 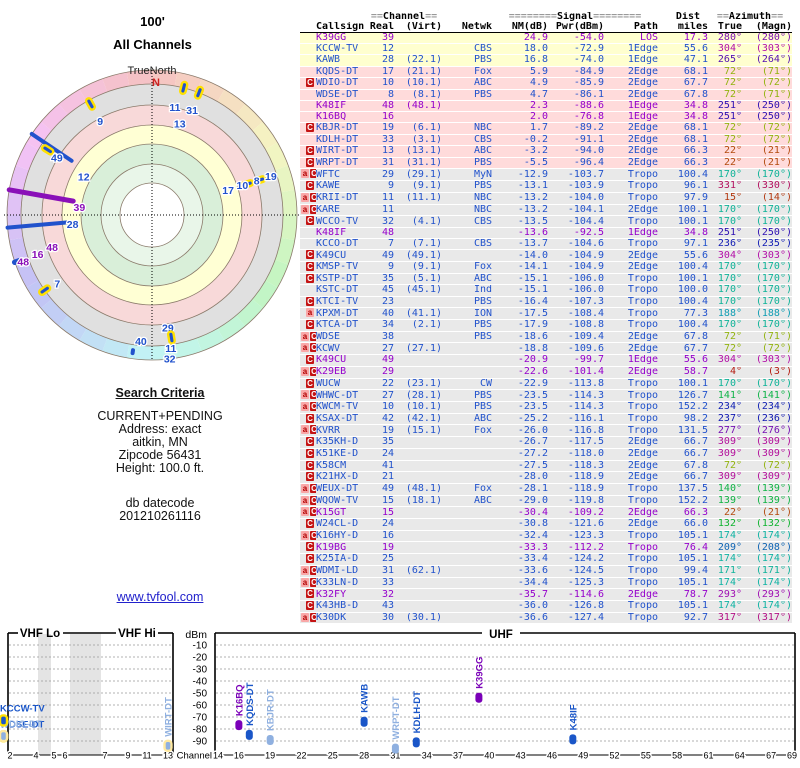 What do you see at coordinates (341, 606) in the screenshot?
I see `callsign-cell: K43HB-D` at bounding box center [341, 606].